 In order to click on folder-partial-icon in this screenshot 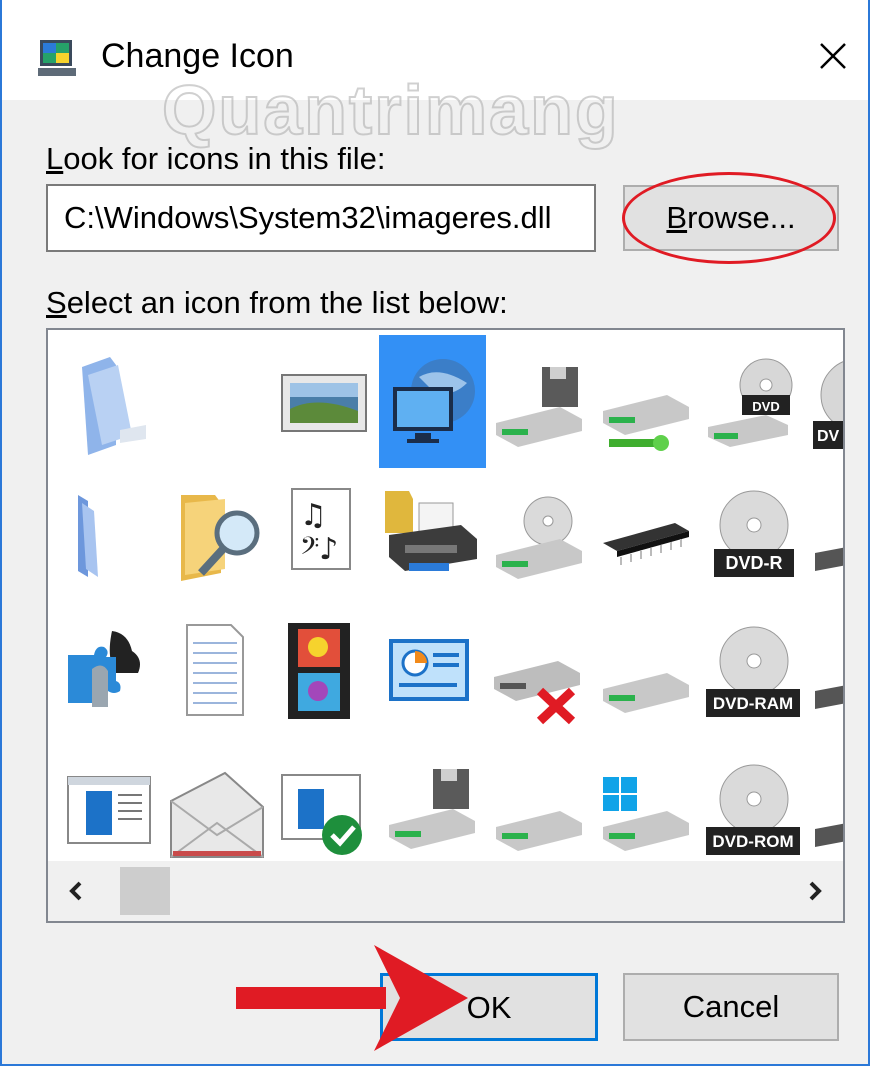, I will do `click(111, 539)`.